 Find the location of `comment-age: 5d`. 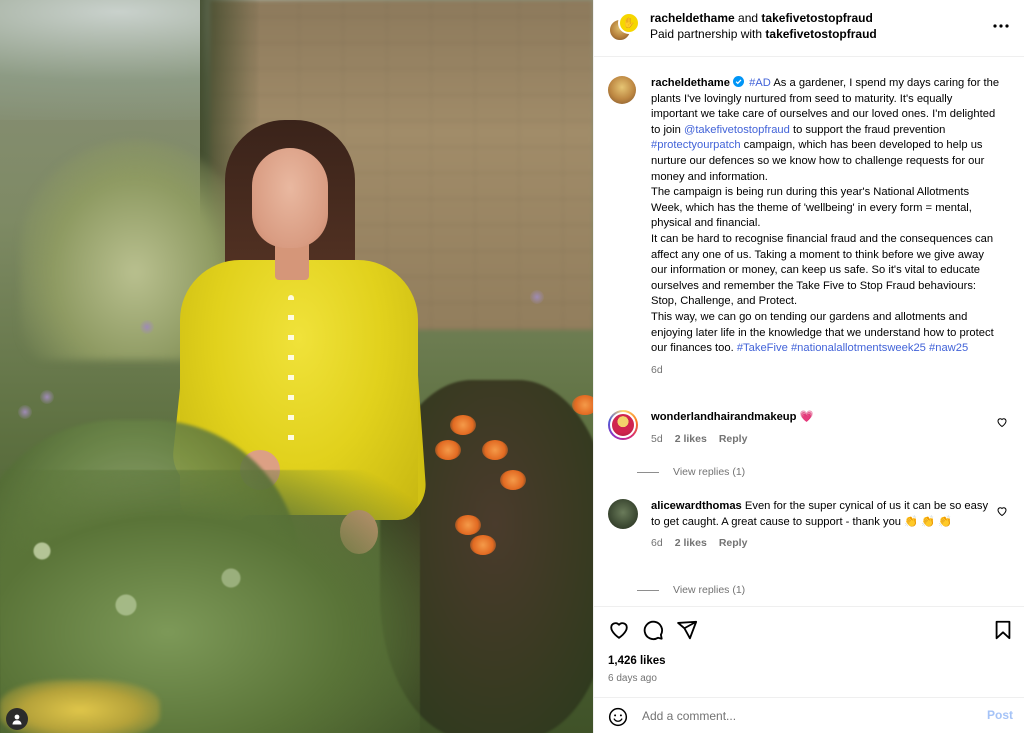

comment-age: 5d is located at coordinates (657, 440).